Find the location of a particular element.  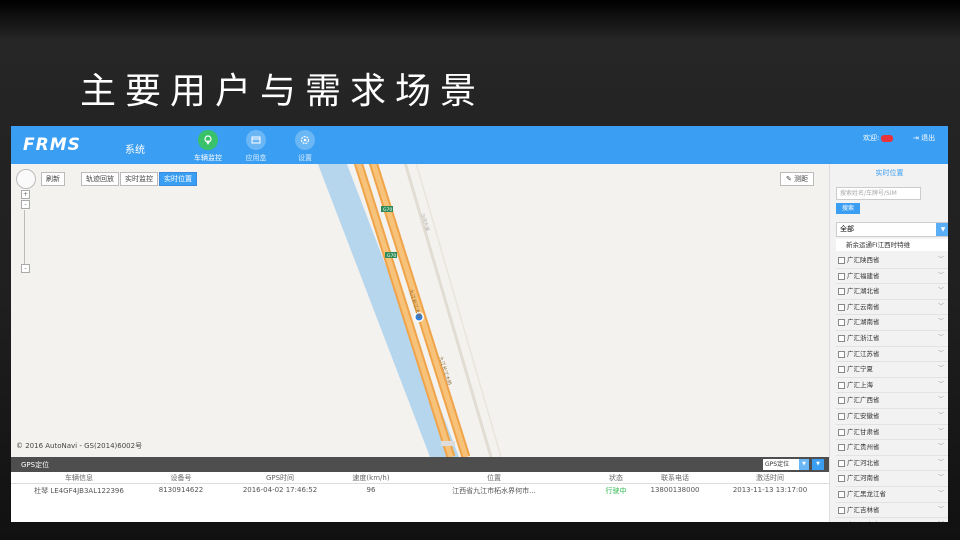

map-copyright: © 2016 AutoNavi - GS(2014)6002号 is located at coordinates (79, 446).